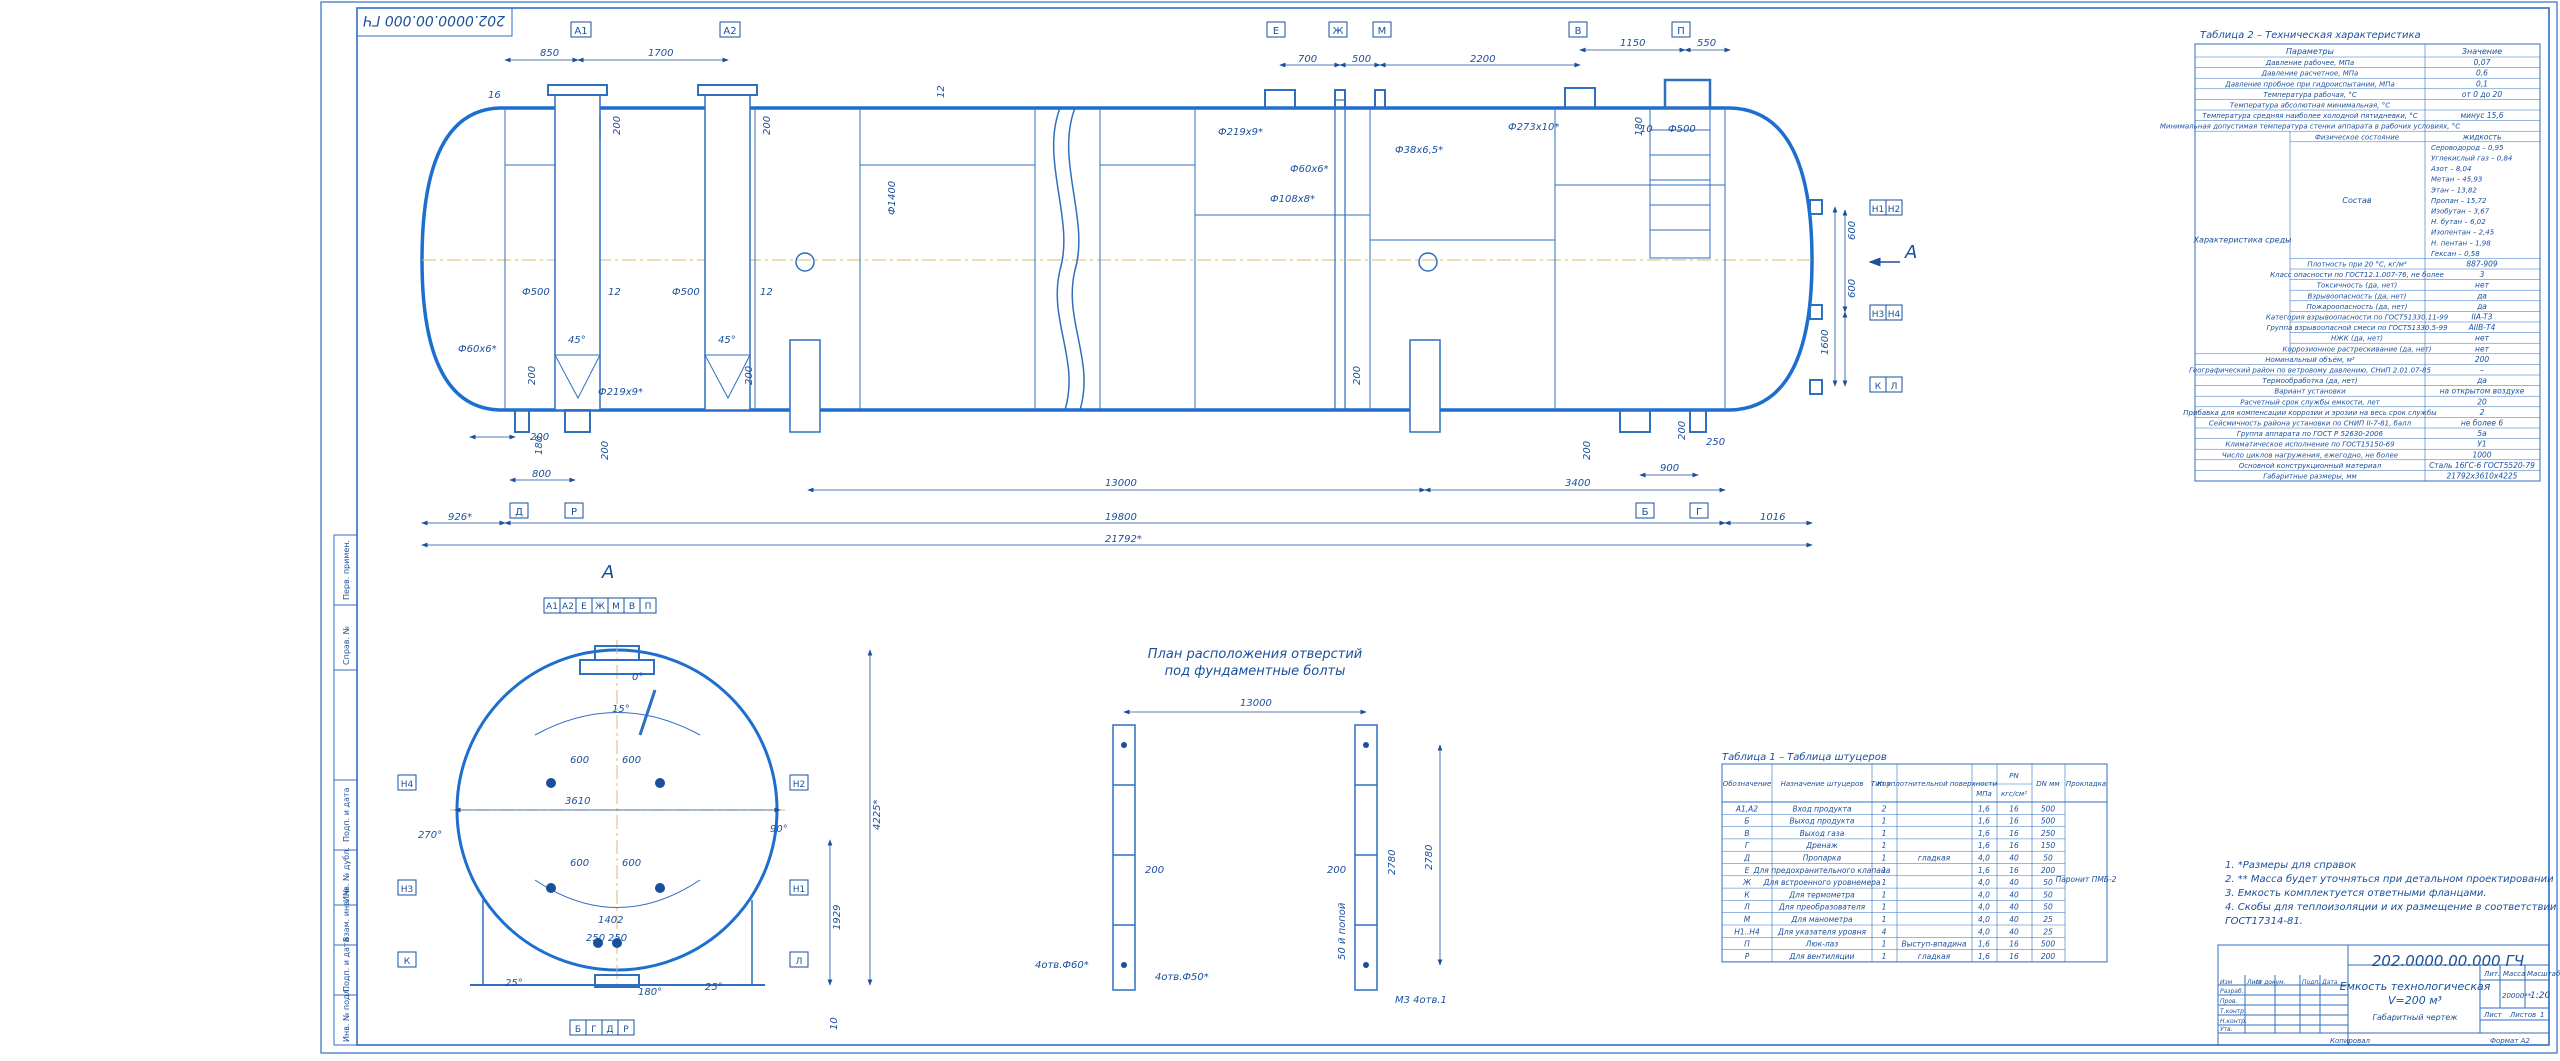 This screenshot has height=1061, width=2560. Describe the element at coordinates (1130, 29) in the screenshot. I see `main-markers-top: А1 А2 Е Ж М В П` at that location.